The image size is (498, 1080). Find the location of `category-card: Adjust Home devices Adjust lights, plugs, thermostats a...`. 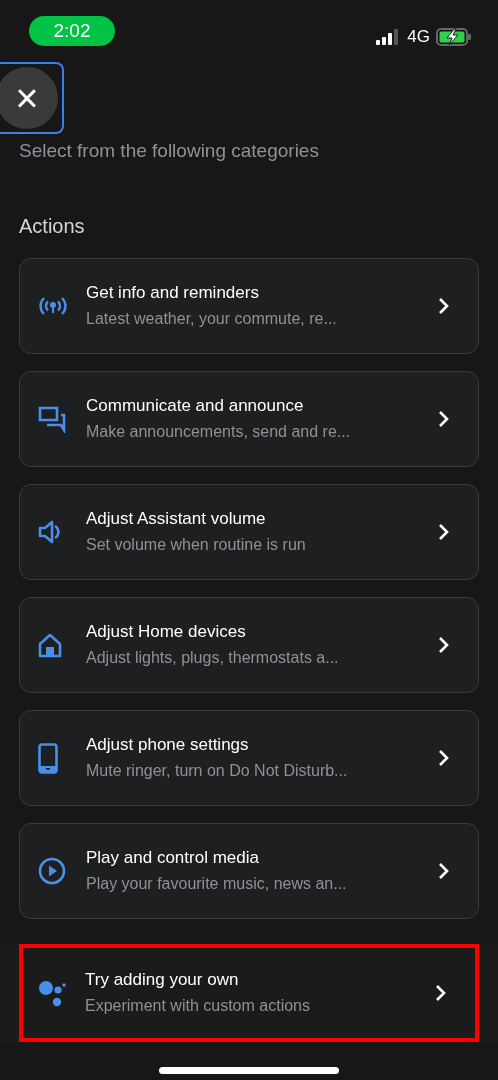

category-card: Adjust Home devices Adjust lights, plugs, thermostats a... is located at coordinates (249, 645).